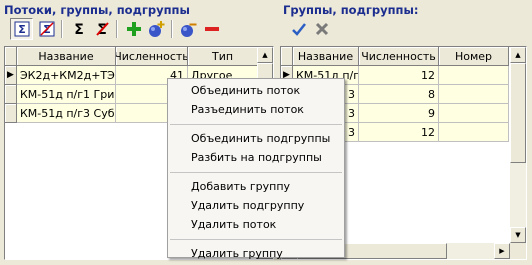  Describe the element at coordinates (66, 75) in the screenshot. I see `table-cell-name: ЭК2д+КМ2д+ТЭ2д` at that location.